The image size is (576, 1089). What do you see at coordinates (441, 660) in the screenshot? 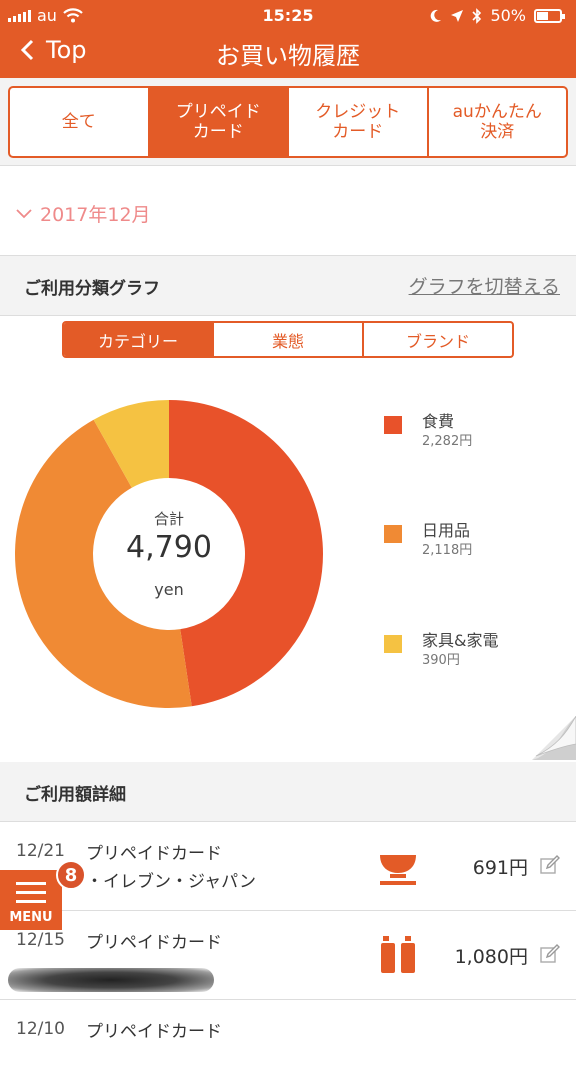
I see `legend-value: 390円` at bounding box center [441, 660].